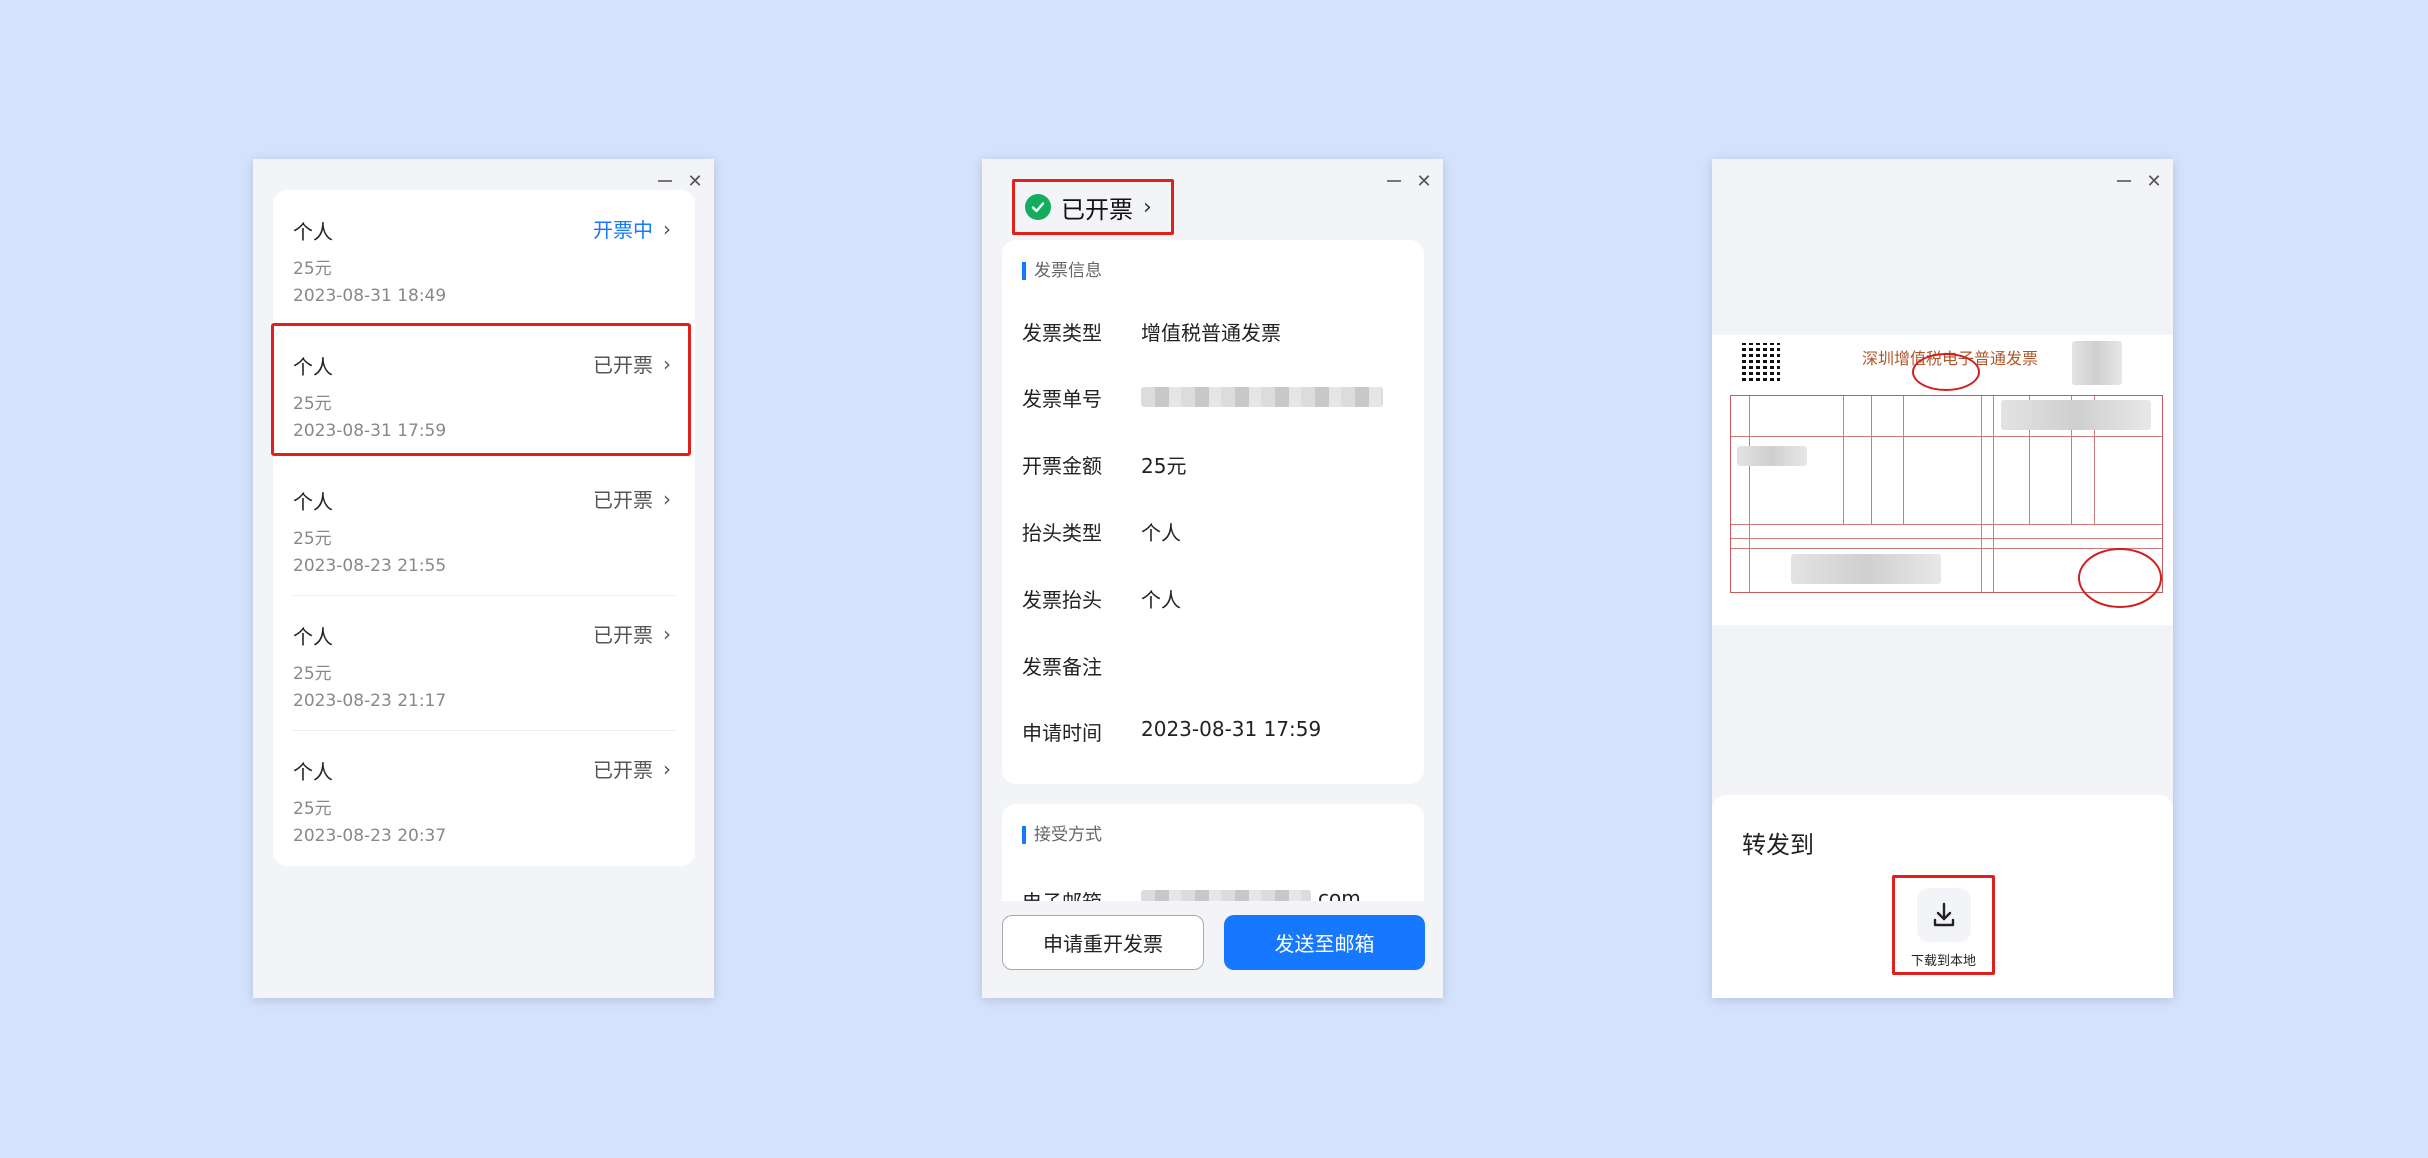 The width and height of the screenshot is (2428, 1158). I want to click on qr-code, so click(1761, 362).